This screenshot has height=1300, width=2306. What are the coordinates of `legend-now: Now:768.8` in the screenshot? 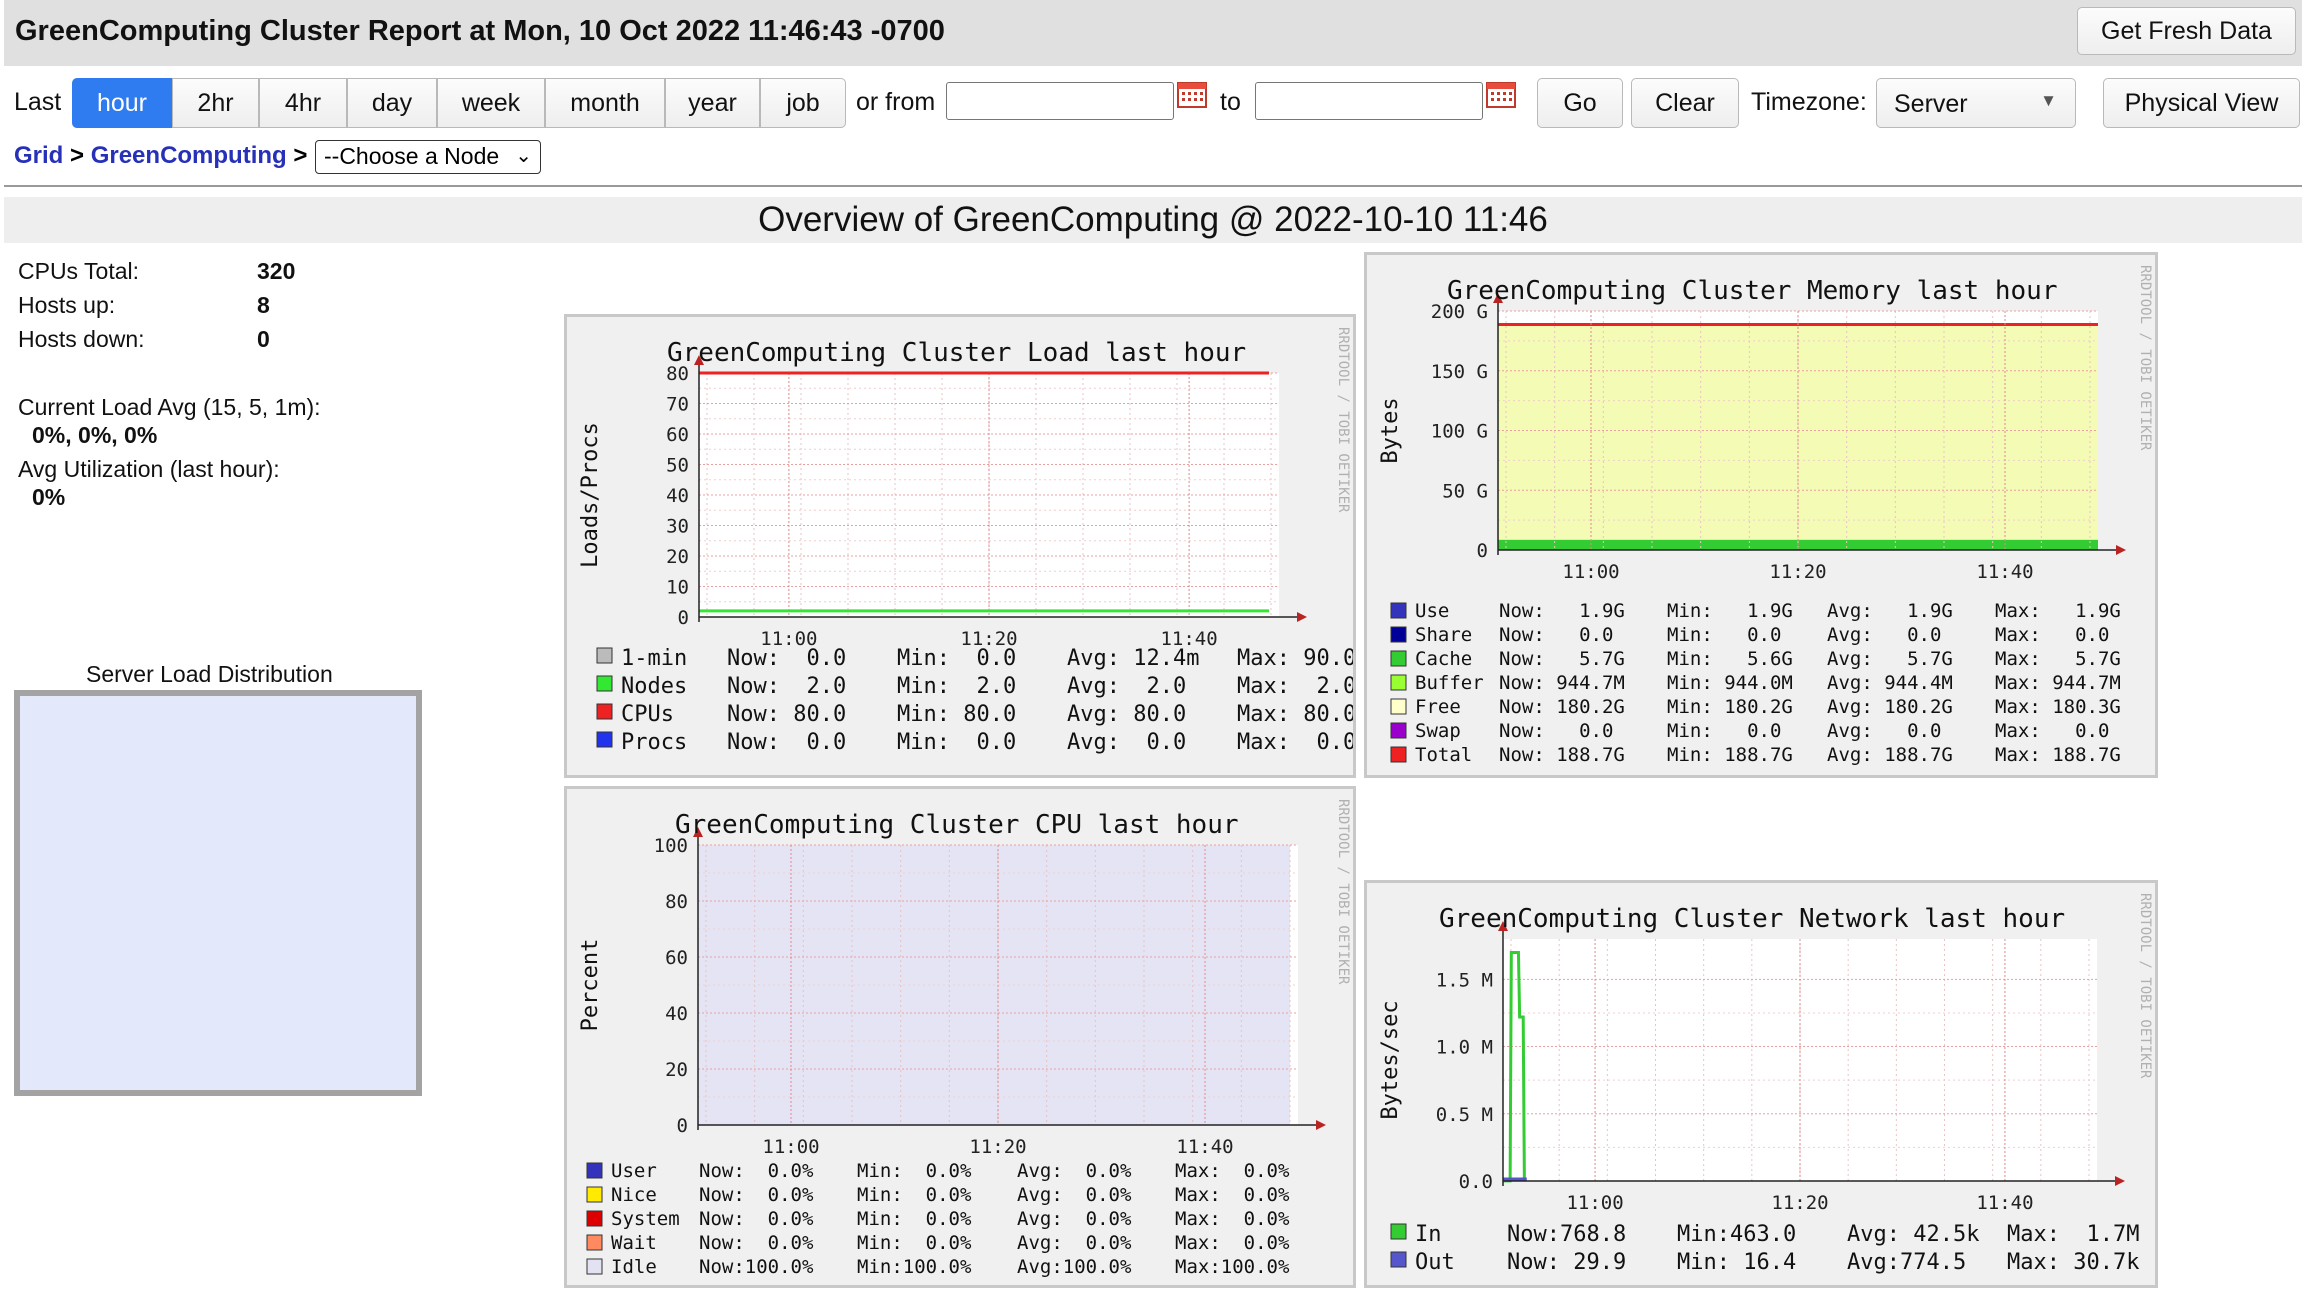 It's located at (1566, 1234).